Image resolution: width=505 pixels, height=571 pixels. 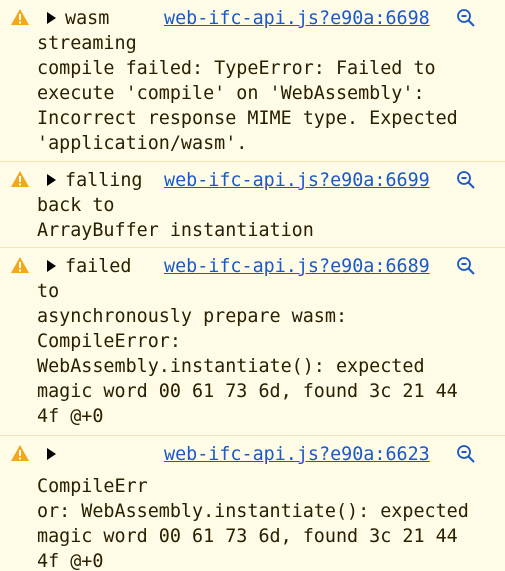 What do you see at coordinates (76, 205) in the screenshot?
I see `message-line: back to` at bounding box center [76, 205].